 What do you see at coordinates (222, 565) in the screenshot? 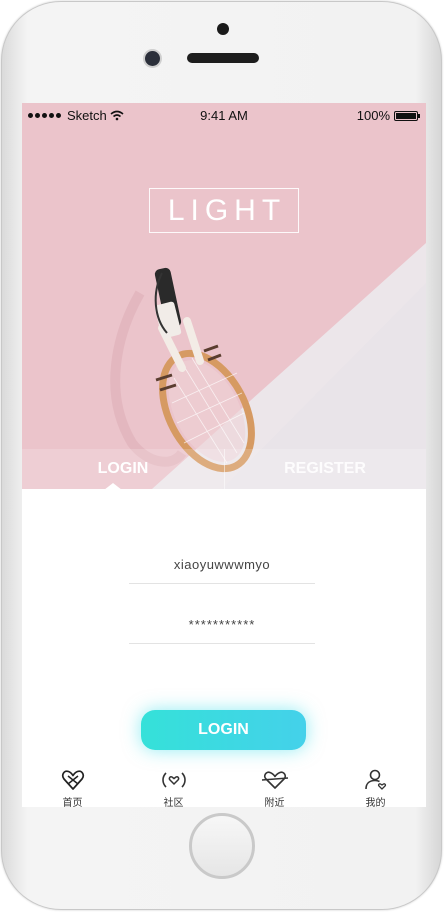
I see `username-field: xiaoyuwwwmyo` at bounding box center [222, 565].